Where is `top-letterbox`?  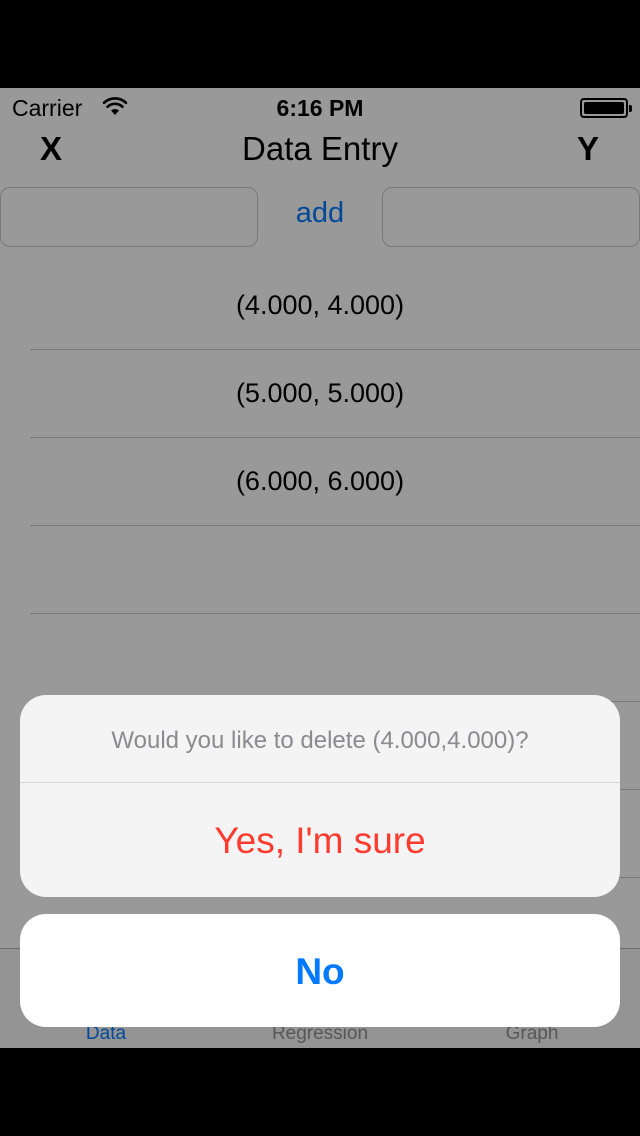
top-letterbox is located at coordinates (320, 44).